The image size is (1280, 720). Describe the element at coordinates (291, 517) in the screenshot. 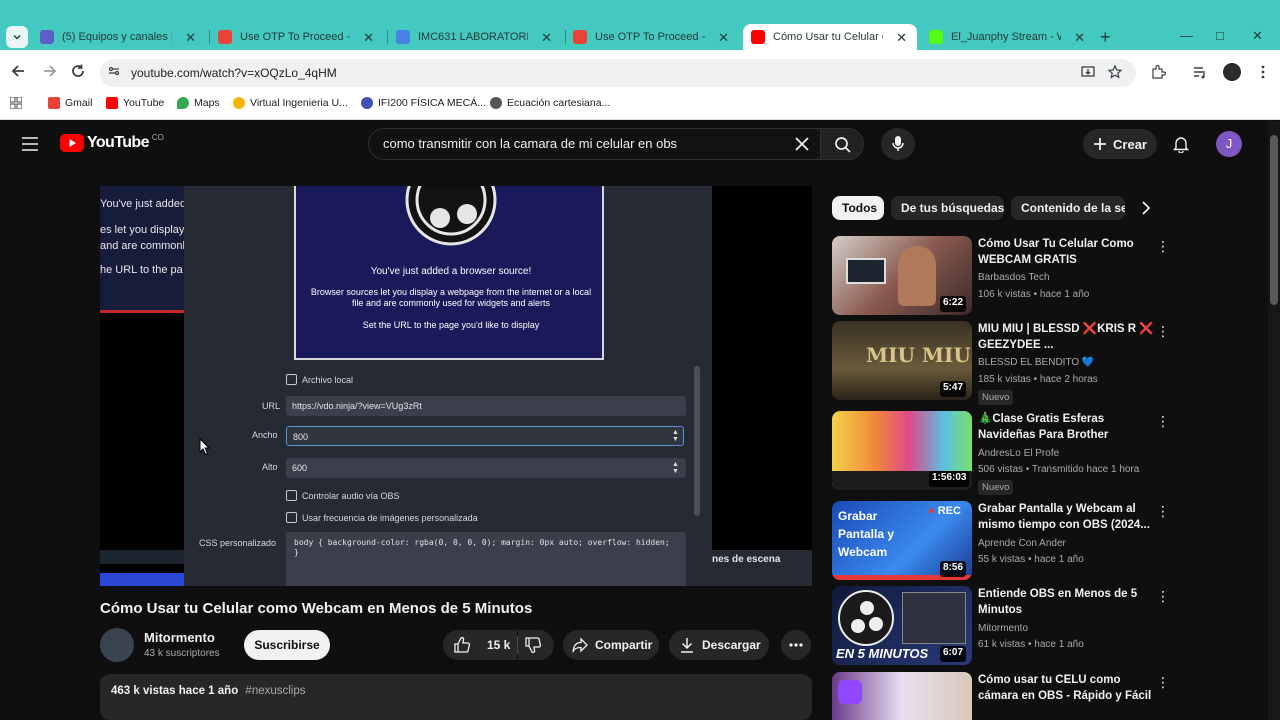

I see `fps-checkbox` at that location.